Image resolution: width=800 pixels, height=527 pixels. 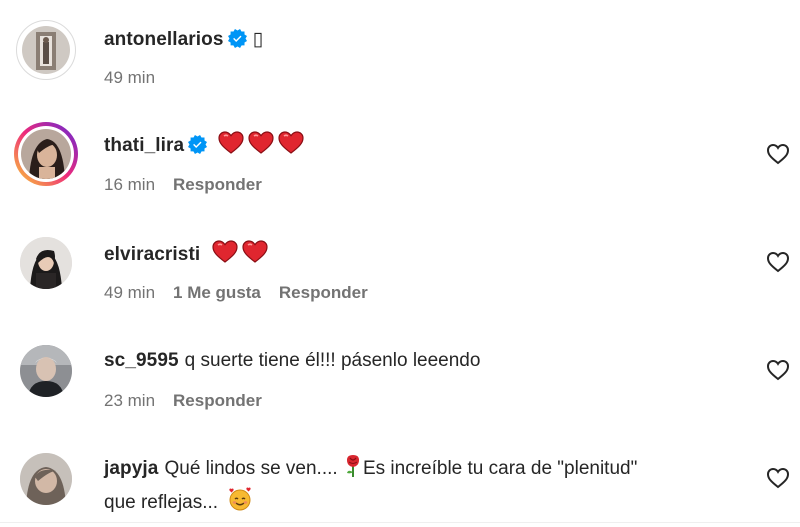 What do you see at coordinates (332, 360) in the screenshot?
I see `comment-text: q suerte tiene él!!! pásenlo leeendo` at bounding box center [332, 360].